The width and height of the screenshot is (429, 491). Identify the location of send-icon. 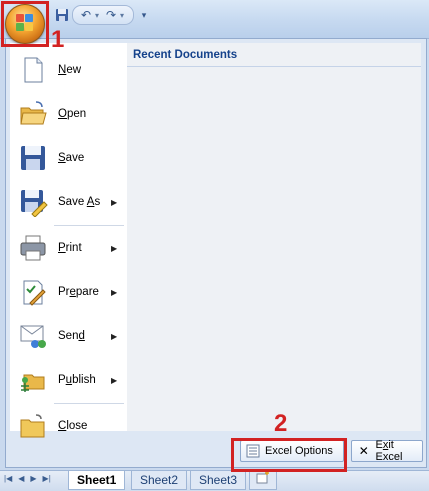
(33, 336).